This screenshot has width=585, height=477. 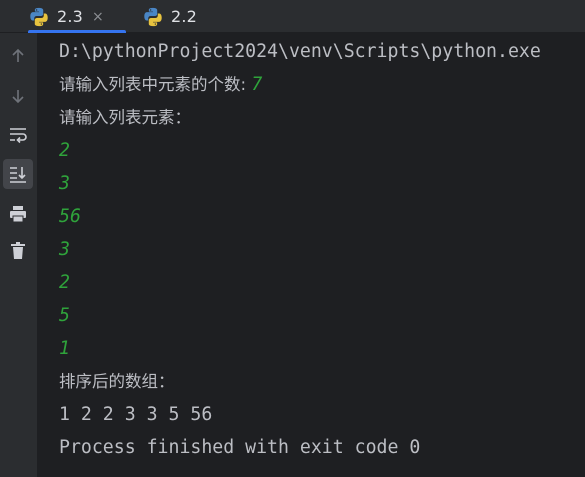 I want to click on scroll-to-end-button, so click(x=18, y=174).